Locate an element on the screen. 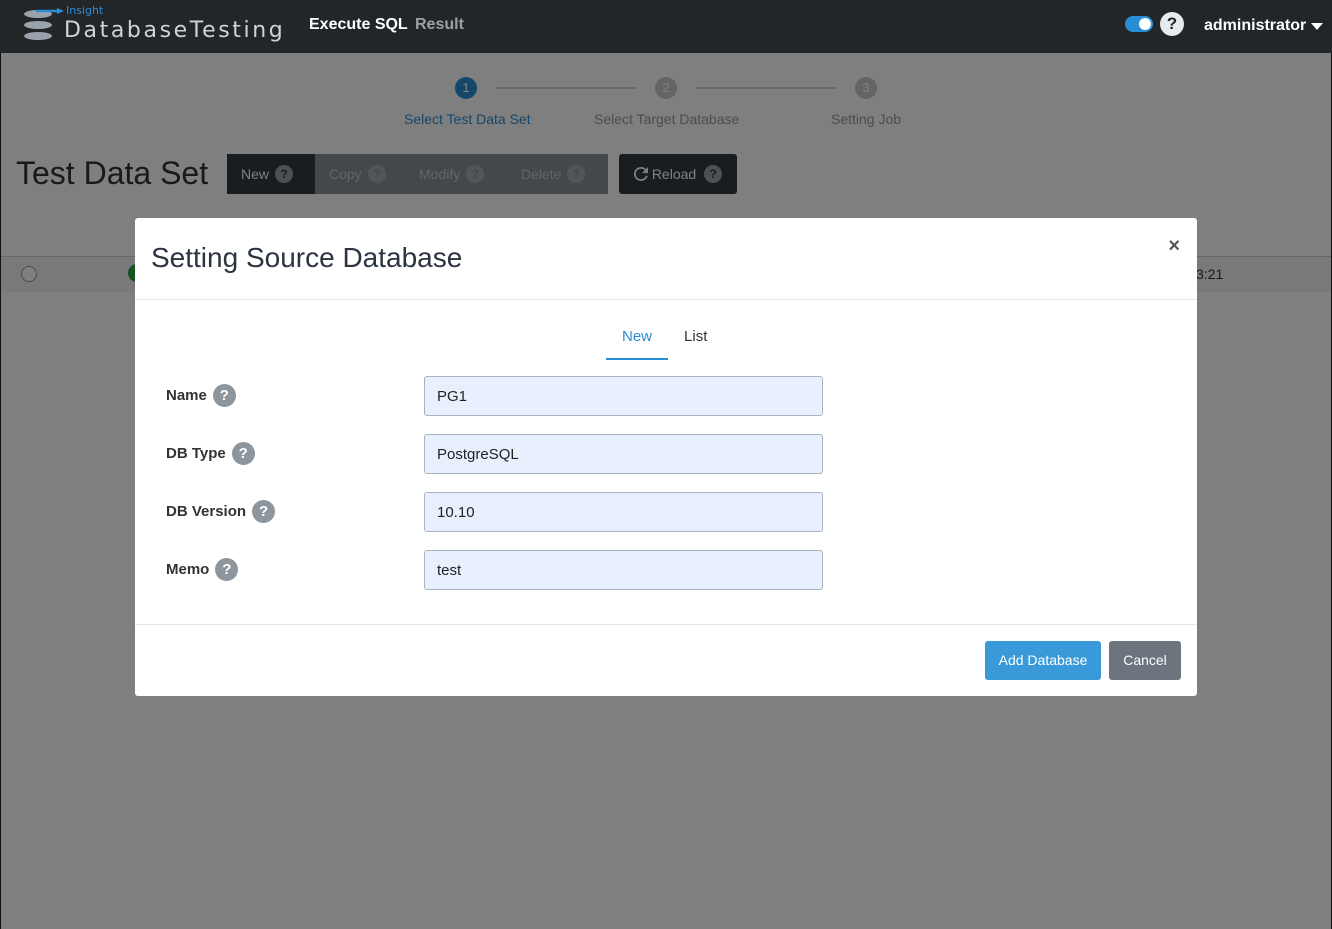  modal-header: Setting Source Database × is located at coordinates (666, 259).